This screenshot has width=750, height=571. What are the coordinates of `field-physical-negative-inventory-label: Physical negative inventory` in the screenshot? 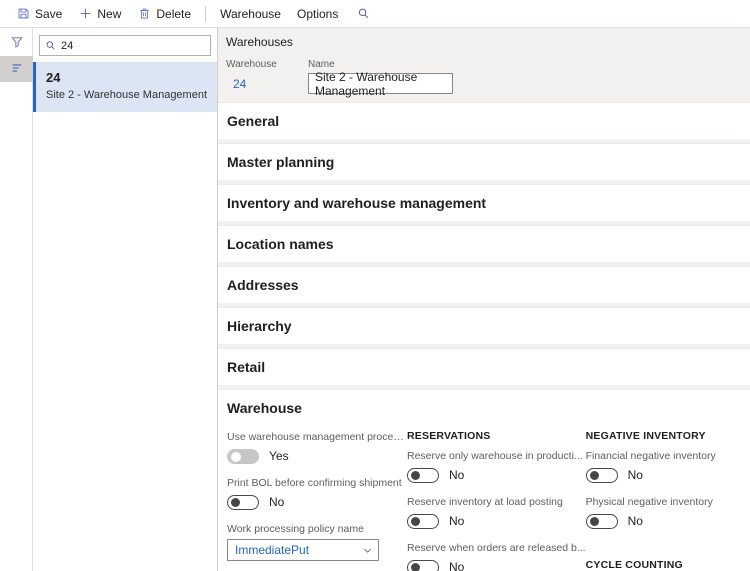 It's located at (649, 502).